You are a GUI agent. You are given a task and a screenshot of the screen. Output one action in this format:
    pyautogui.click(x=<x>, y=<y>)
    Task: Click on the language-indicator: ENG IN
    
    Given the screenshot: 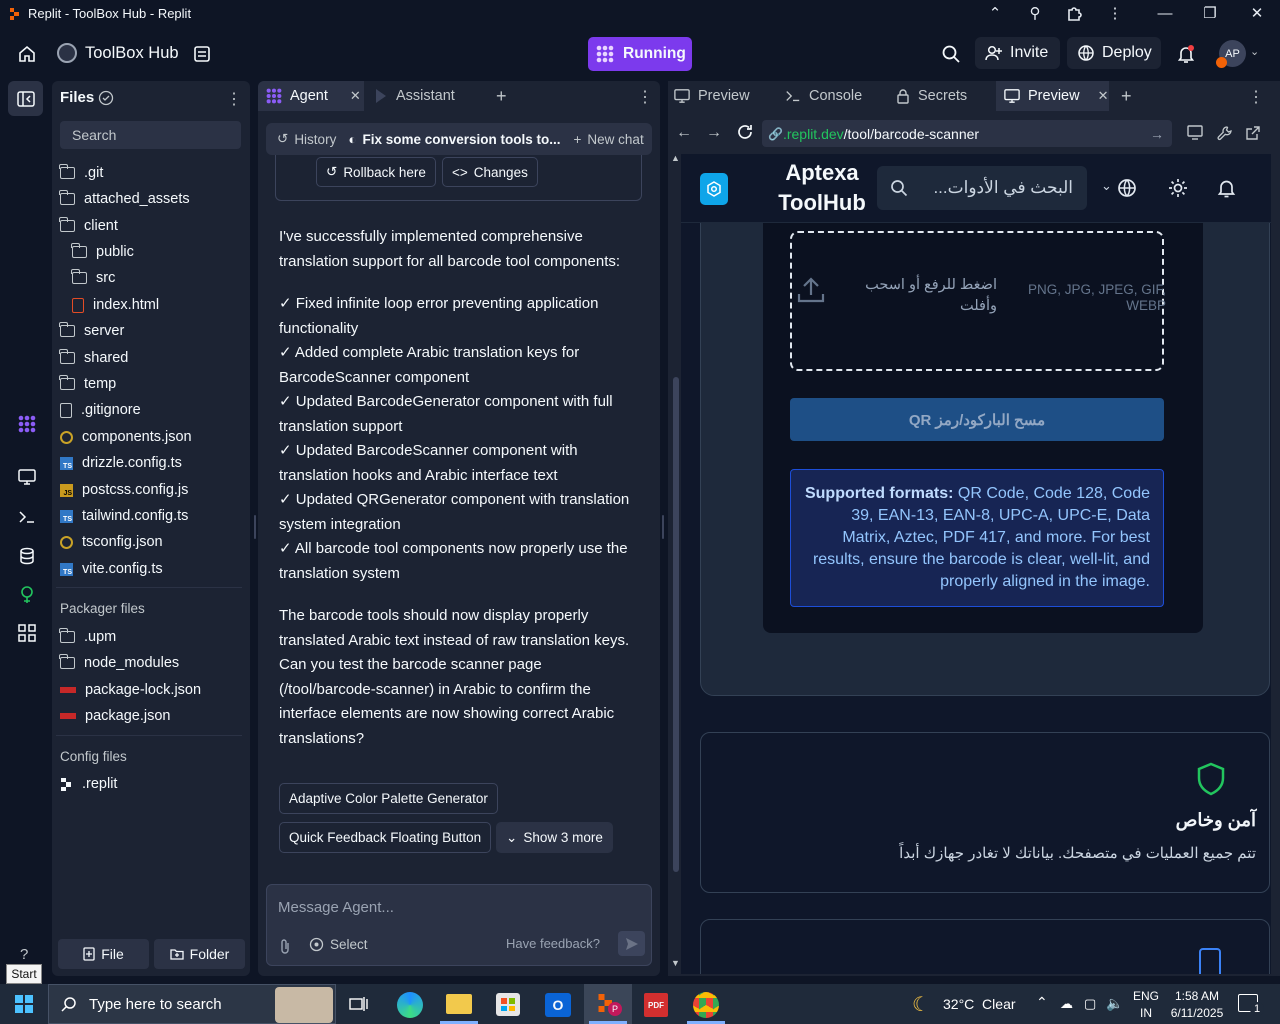 What is the action you would take?
    pyautogui.click(x=1146, y=1005)
    